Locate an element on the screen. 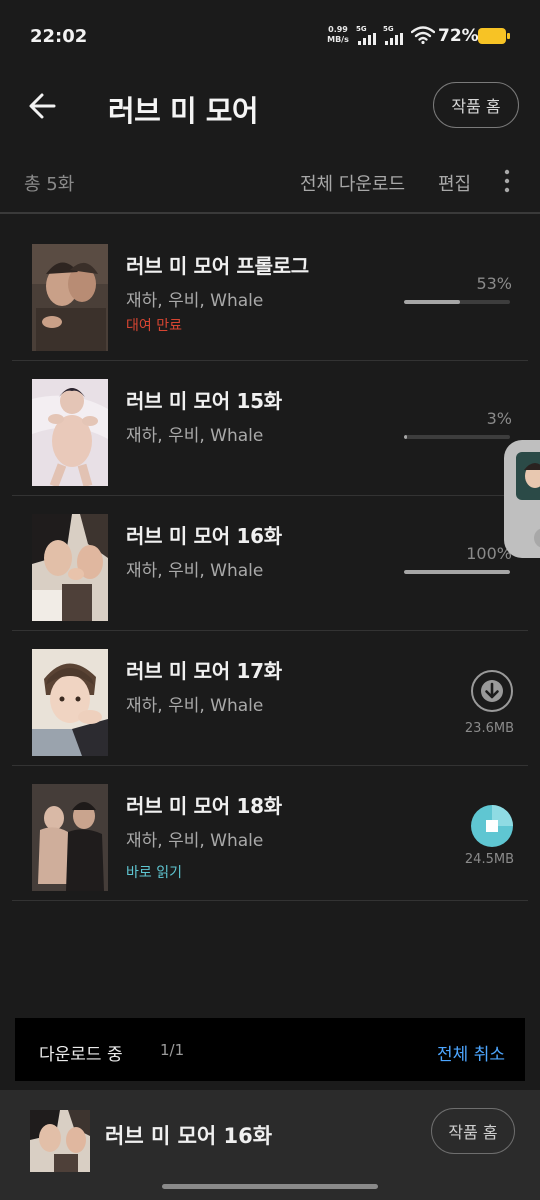 The image size is (540, 1200). signal-icon-sim2: 5G is located at coordinates (394, 35).